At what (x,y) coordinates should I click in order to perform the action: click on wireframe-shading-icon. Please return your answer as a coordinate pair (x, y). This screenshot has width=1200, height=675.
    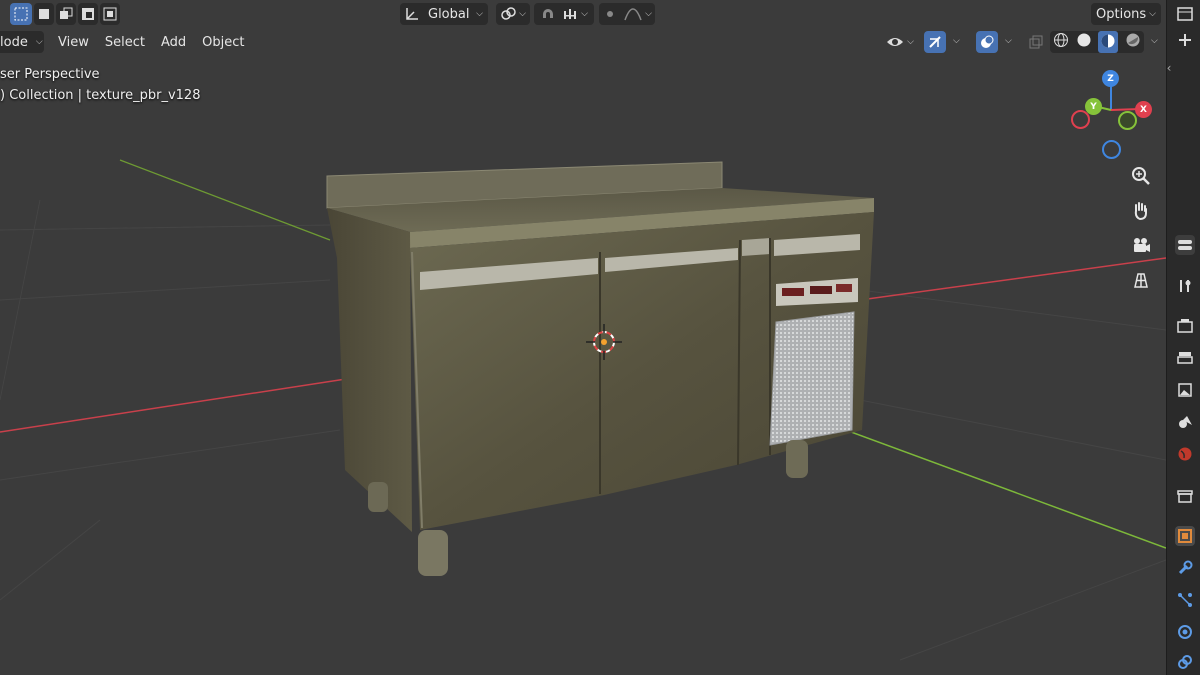
    Looking at the image, I should click on (1061, 42).